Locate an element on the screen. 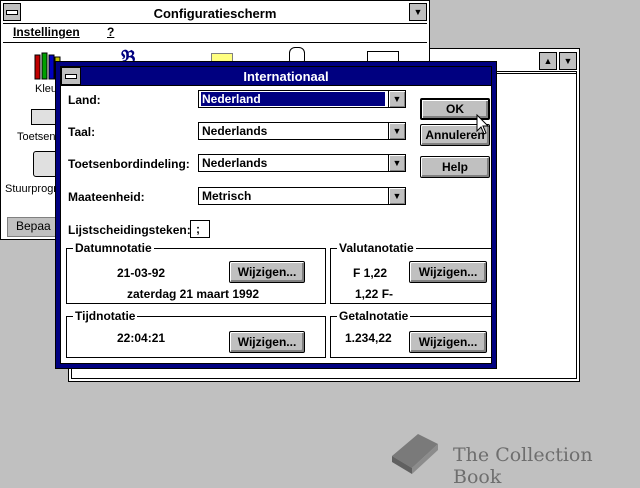 The image size is (640, 488). book-logo-icon is located at coordinates (415, 454).